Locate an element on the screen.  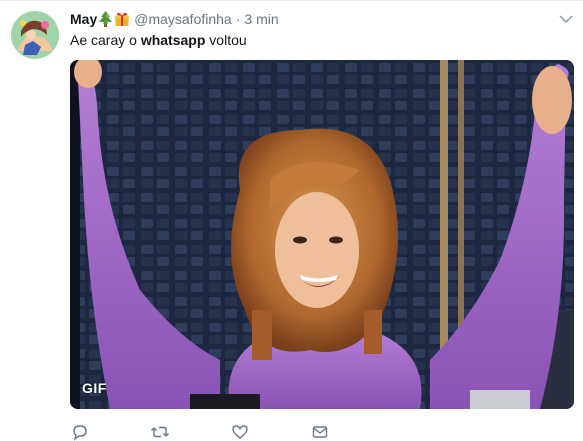
avatar is located at coordinates (35, 35).